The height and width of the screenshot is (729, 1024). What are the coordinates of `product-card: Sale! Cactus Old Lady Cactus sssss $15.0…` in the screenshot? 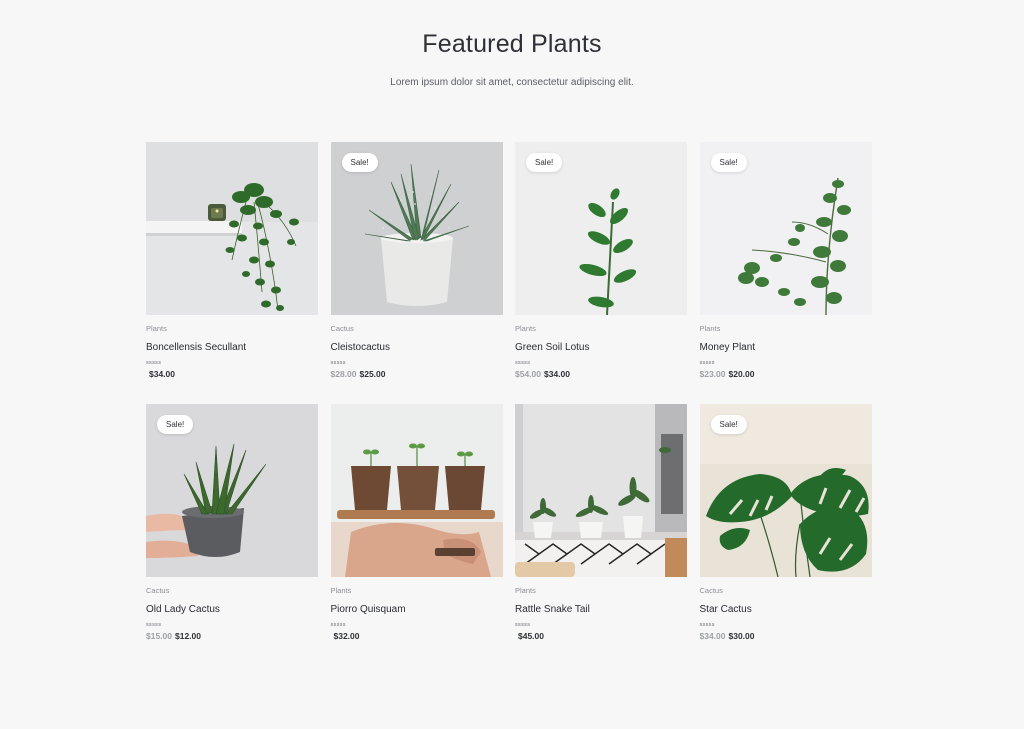 It's located at (232, 535).